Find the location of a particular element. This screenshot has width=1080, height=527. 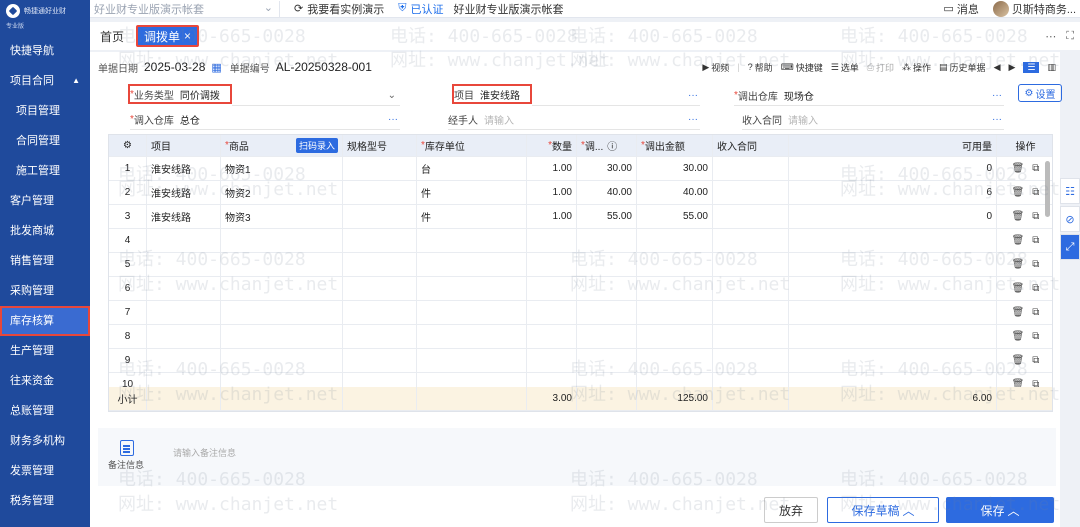

list-view-icon: ☰ is located at coordinates (1031, 67).